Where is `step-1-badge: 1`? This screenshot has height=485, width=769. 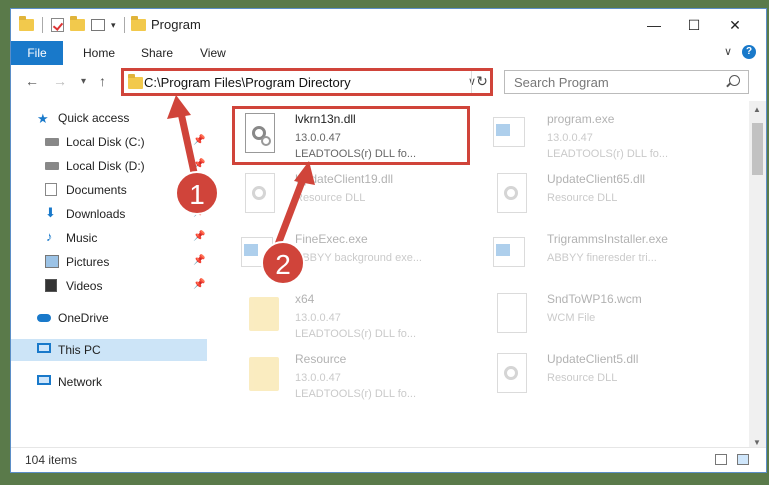
step-1-badge: 1 is located at coordinates (197, 193).